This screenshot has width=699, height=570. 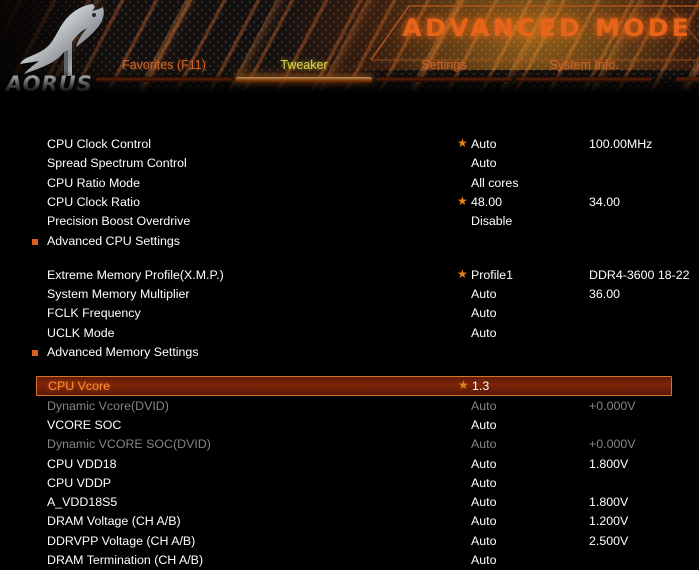 What do you see at coordinates (135, 274) in the screenshot?
I see `settings-row-label: Extreme Memory Profile(X.M.P.)` at bounding box center [135, 274].